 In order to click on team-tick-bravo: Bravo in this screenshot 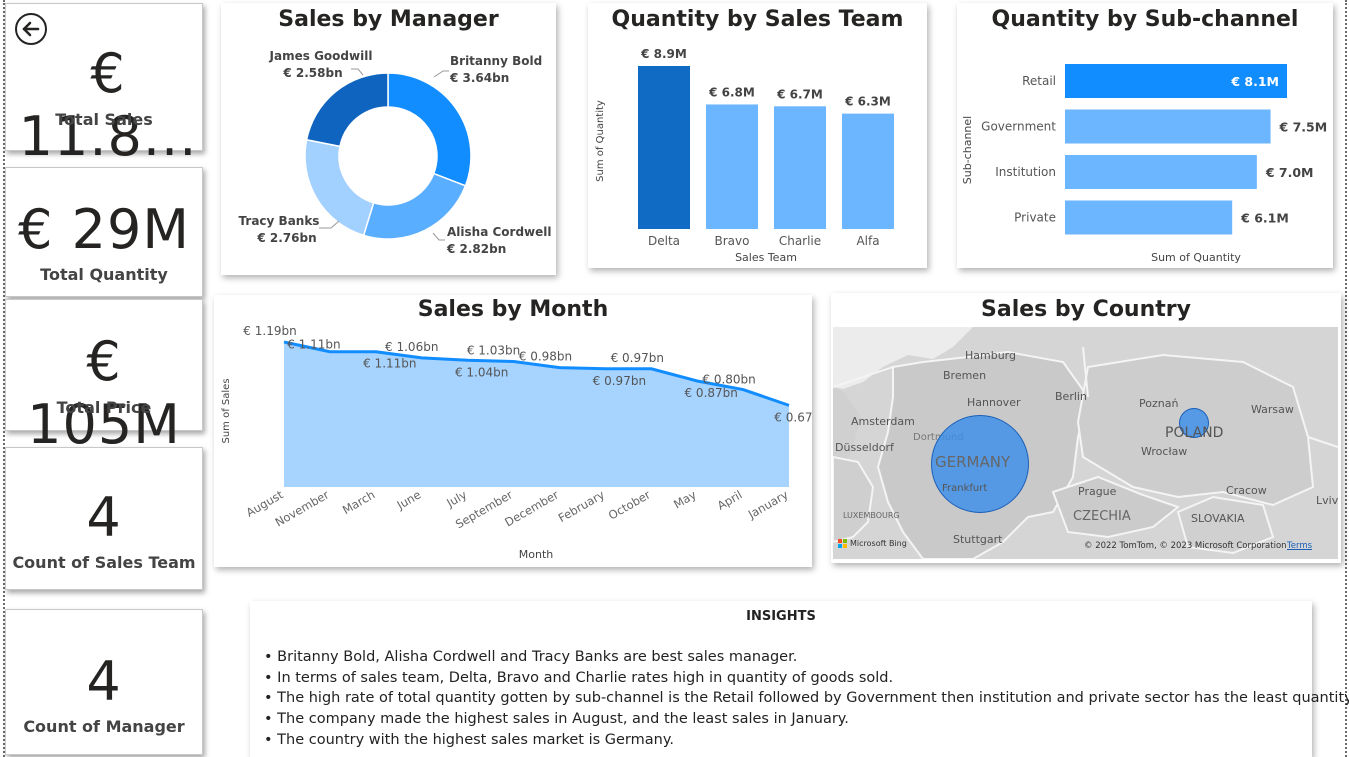, I will do `click(732, 241)`.